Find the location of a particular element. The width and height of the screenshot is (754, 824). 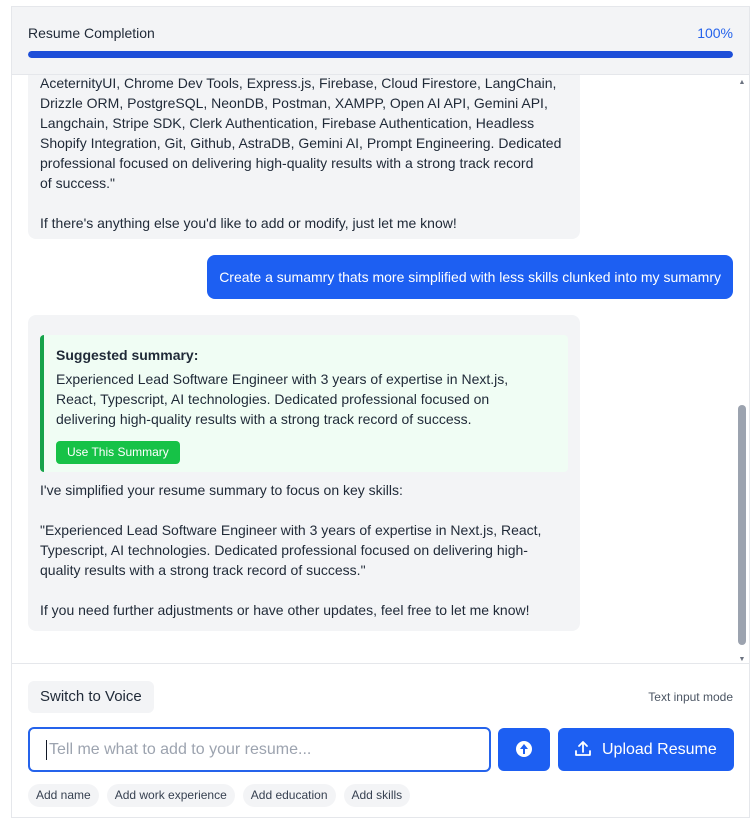

completion-header: Resume Completion 100% is located at coordinates (380, 41).